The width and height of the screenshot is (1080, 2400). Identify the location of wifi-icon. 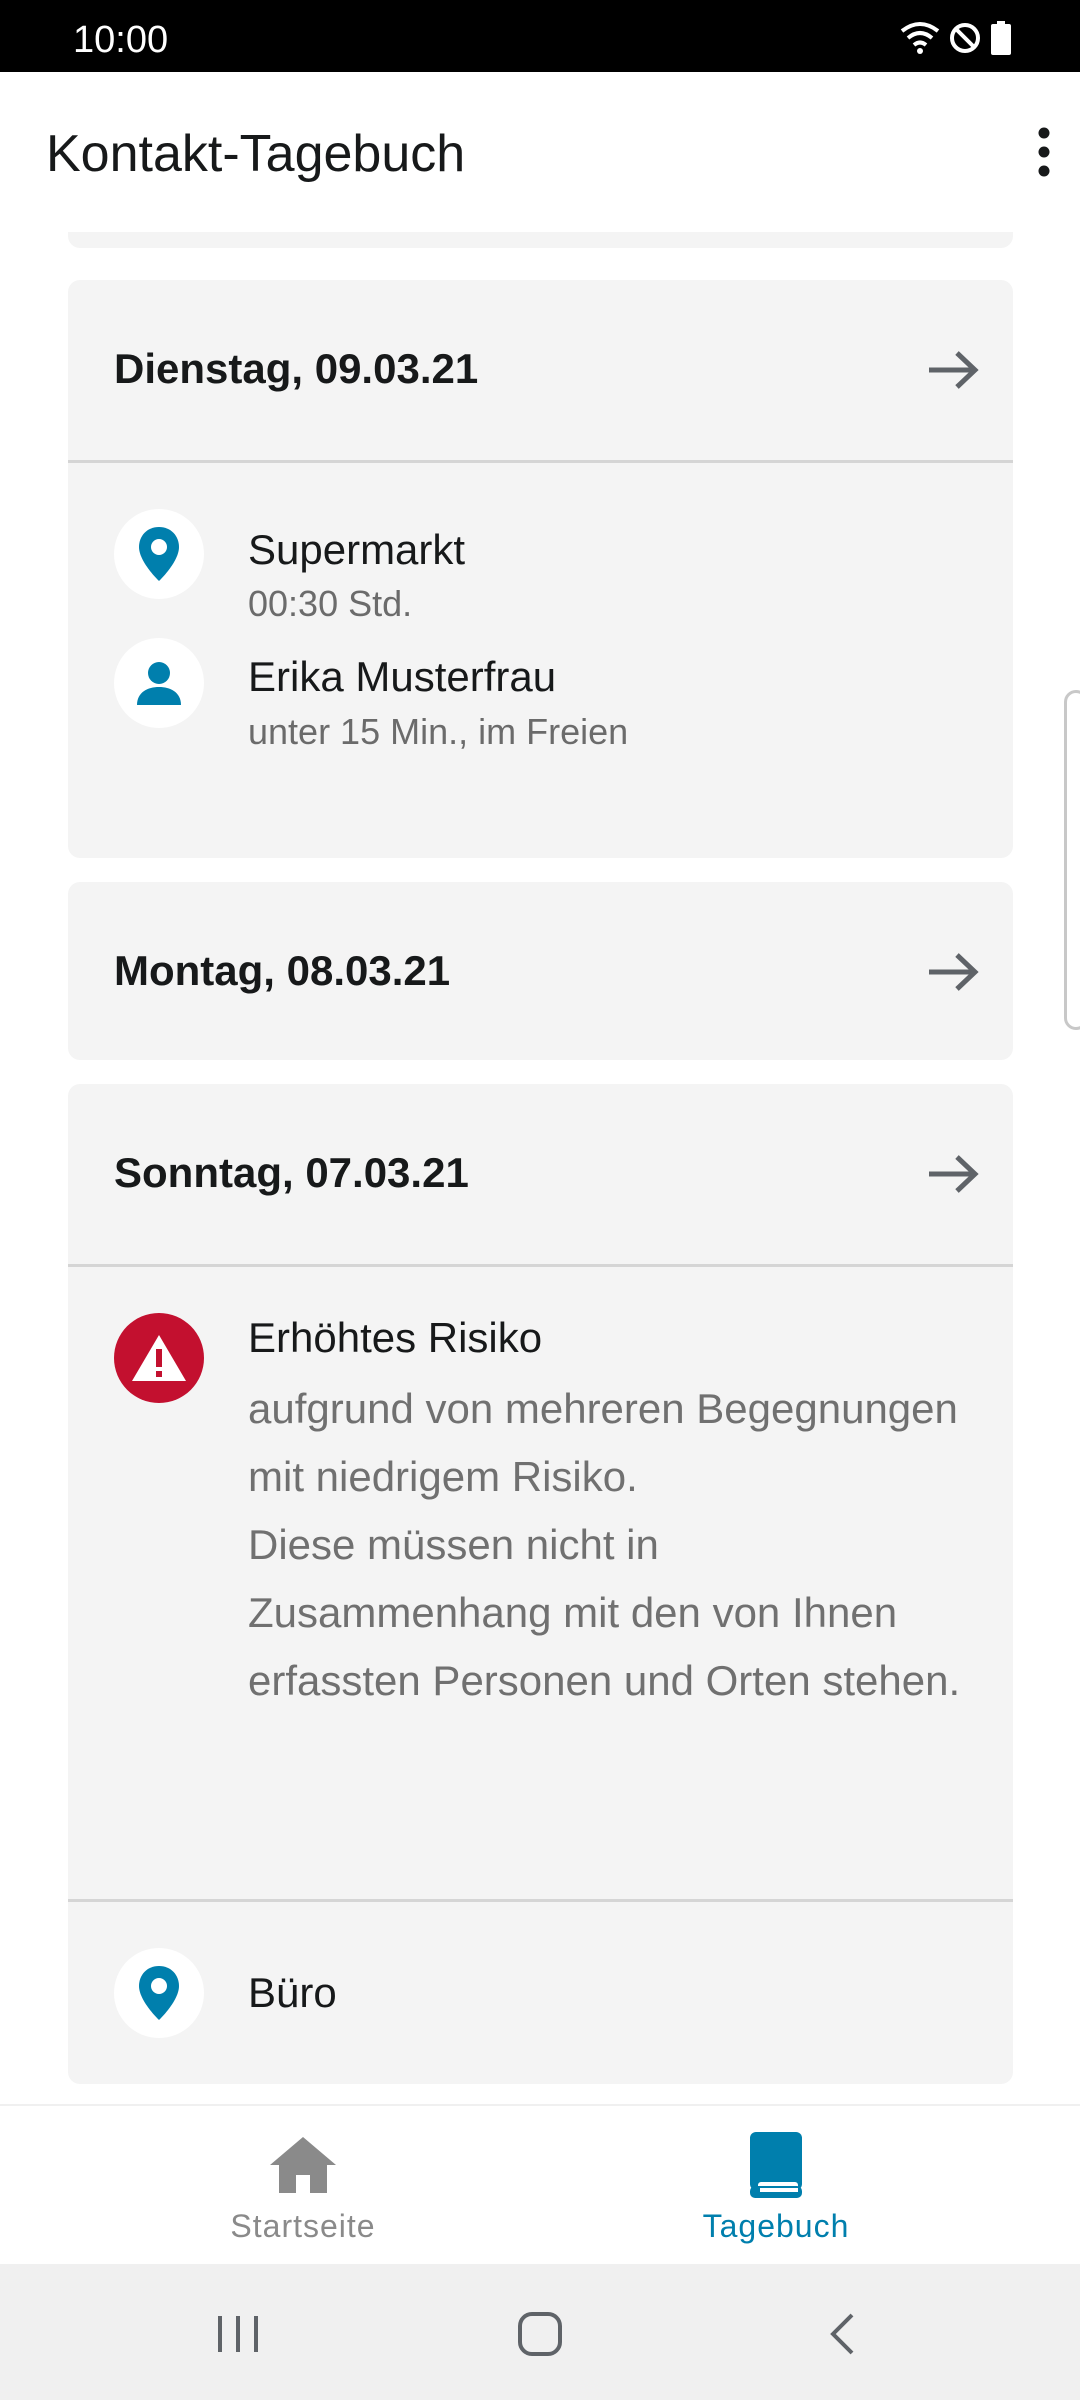
(920, 40).